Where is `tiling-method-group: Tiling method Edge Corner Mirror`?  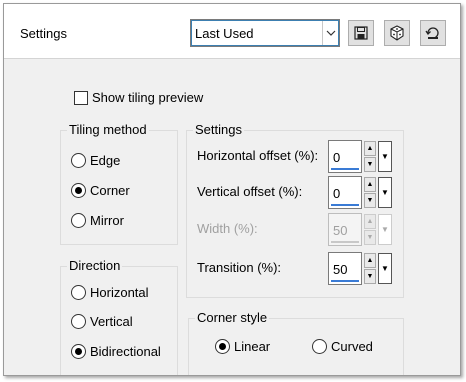
tiling-method-group: Tiling method Edge Corner Mirror is located at coordinates (119, 183).